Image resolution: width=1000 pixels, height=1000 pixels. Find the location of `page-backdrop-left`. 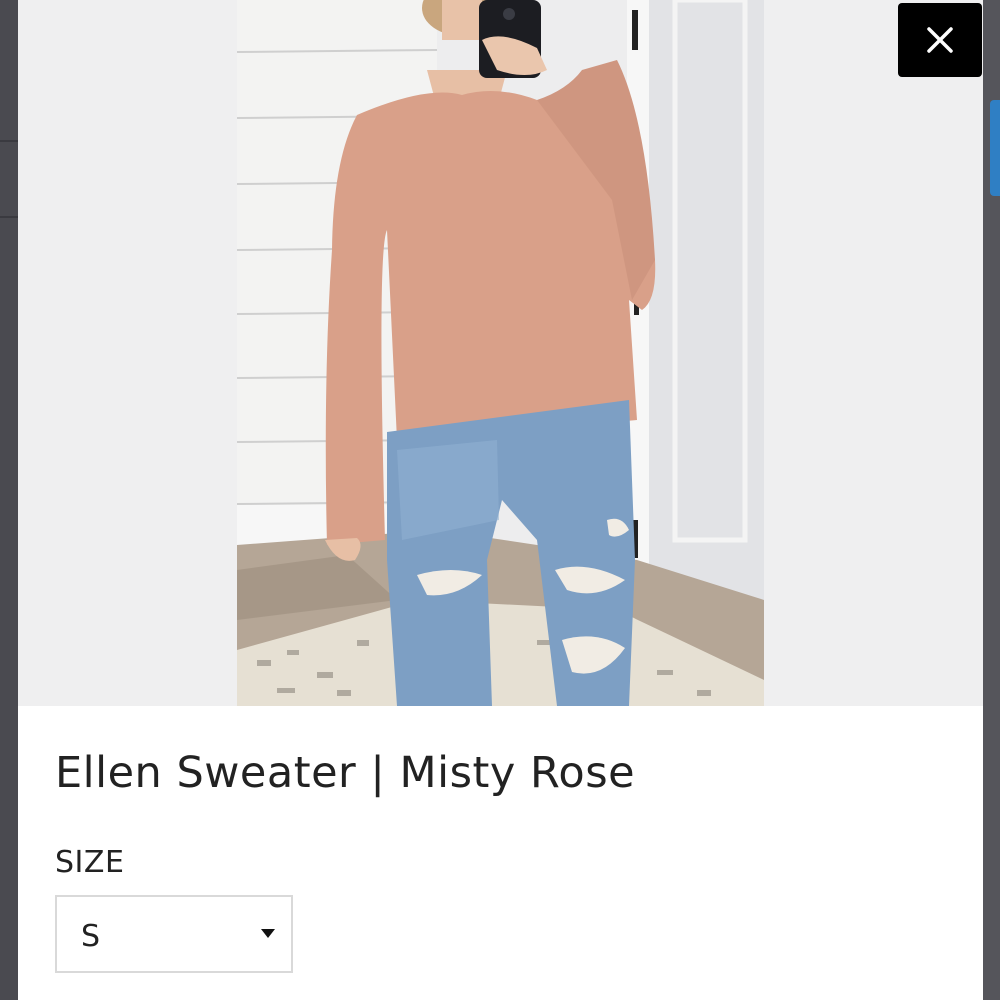

page-backdrop-left is located at coordinates (9, 500).